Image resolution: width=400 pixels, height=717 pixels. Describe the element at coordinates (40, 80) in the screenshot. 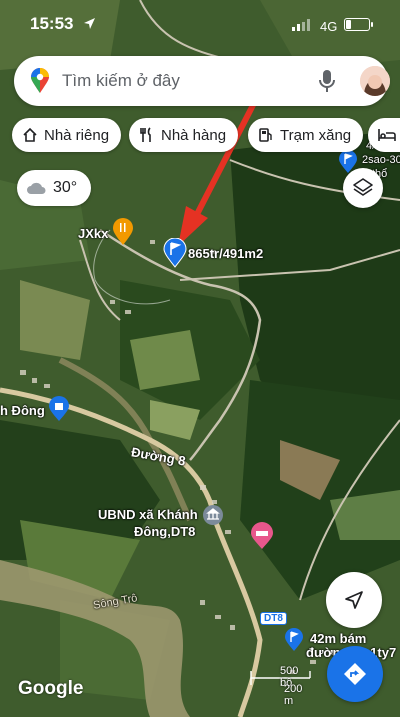

I see `google-maps-logo-icon` at that location.